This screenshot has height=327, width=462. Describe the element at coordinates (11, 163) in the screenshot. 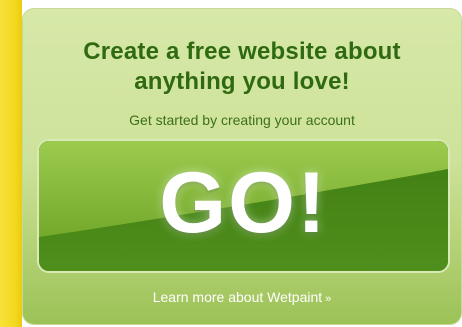

I see `yellow-side-strip` at that location.